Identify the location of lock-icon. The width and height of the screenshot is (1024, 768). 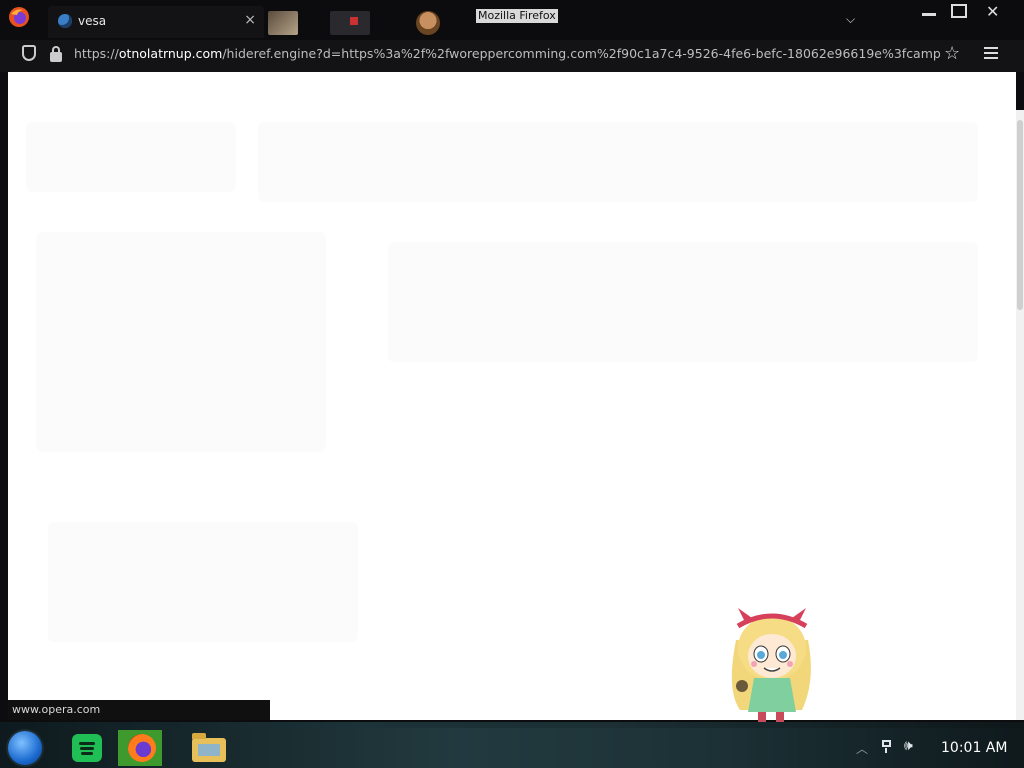
(56, 54).